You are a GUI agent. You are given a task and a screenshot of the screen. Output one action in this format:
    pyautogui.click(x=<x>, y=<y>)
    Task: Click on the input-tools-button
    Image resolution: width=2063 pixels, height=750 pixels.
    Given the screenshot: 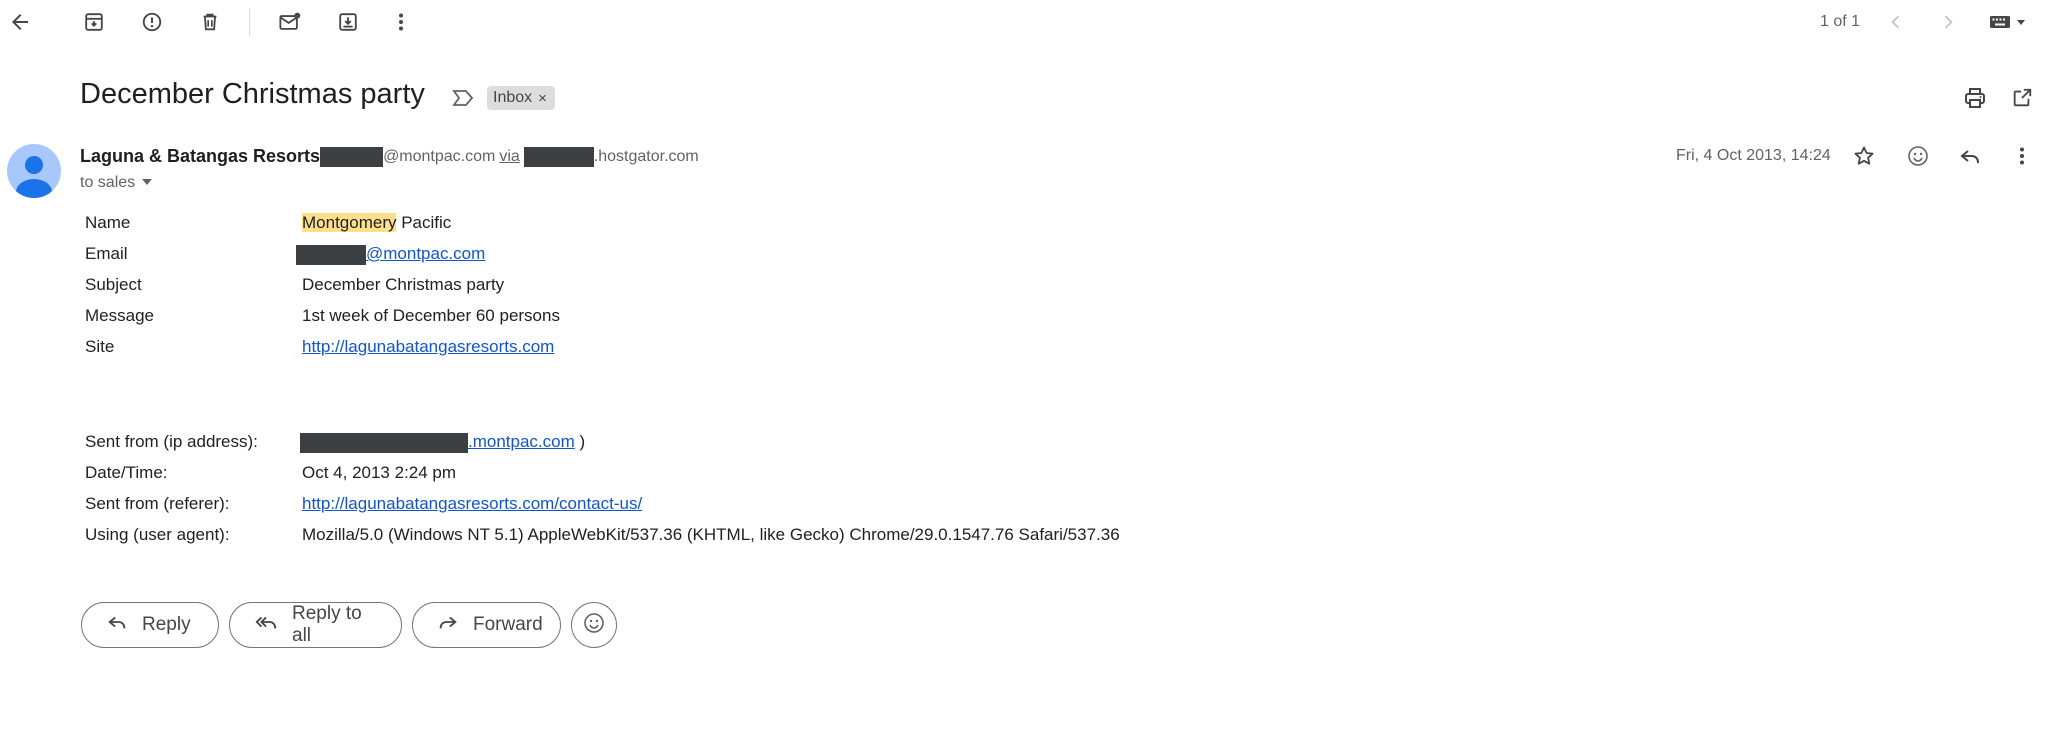 What is the action you would take?
    pyautogui.click(x=2008, y=22)
    